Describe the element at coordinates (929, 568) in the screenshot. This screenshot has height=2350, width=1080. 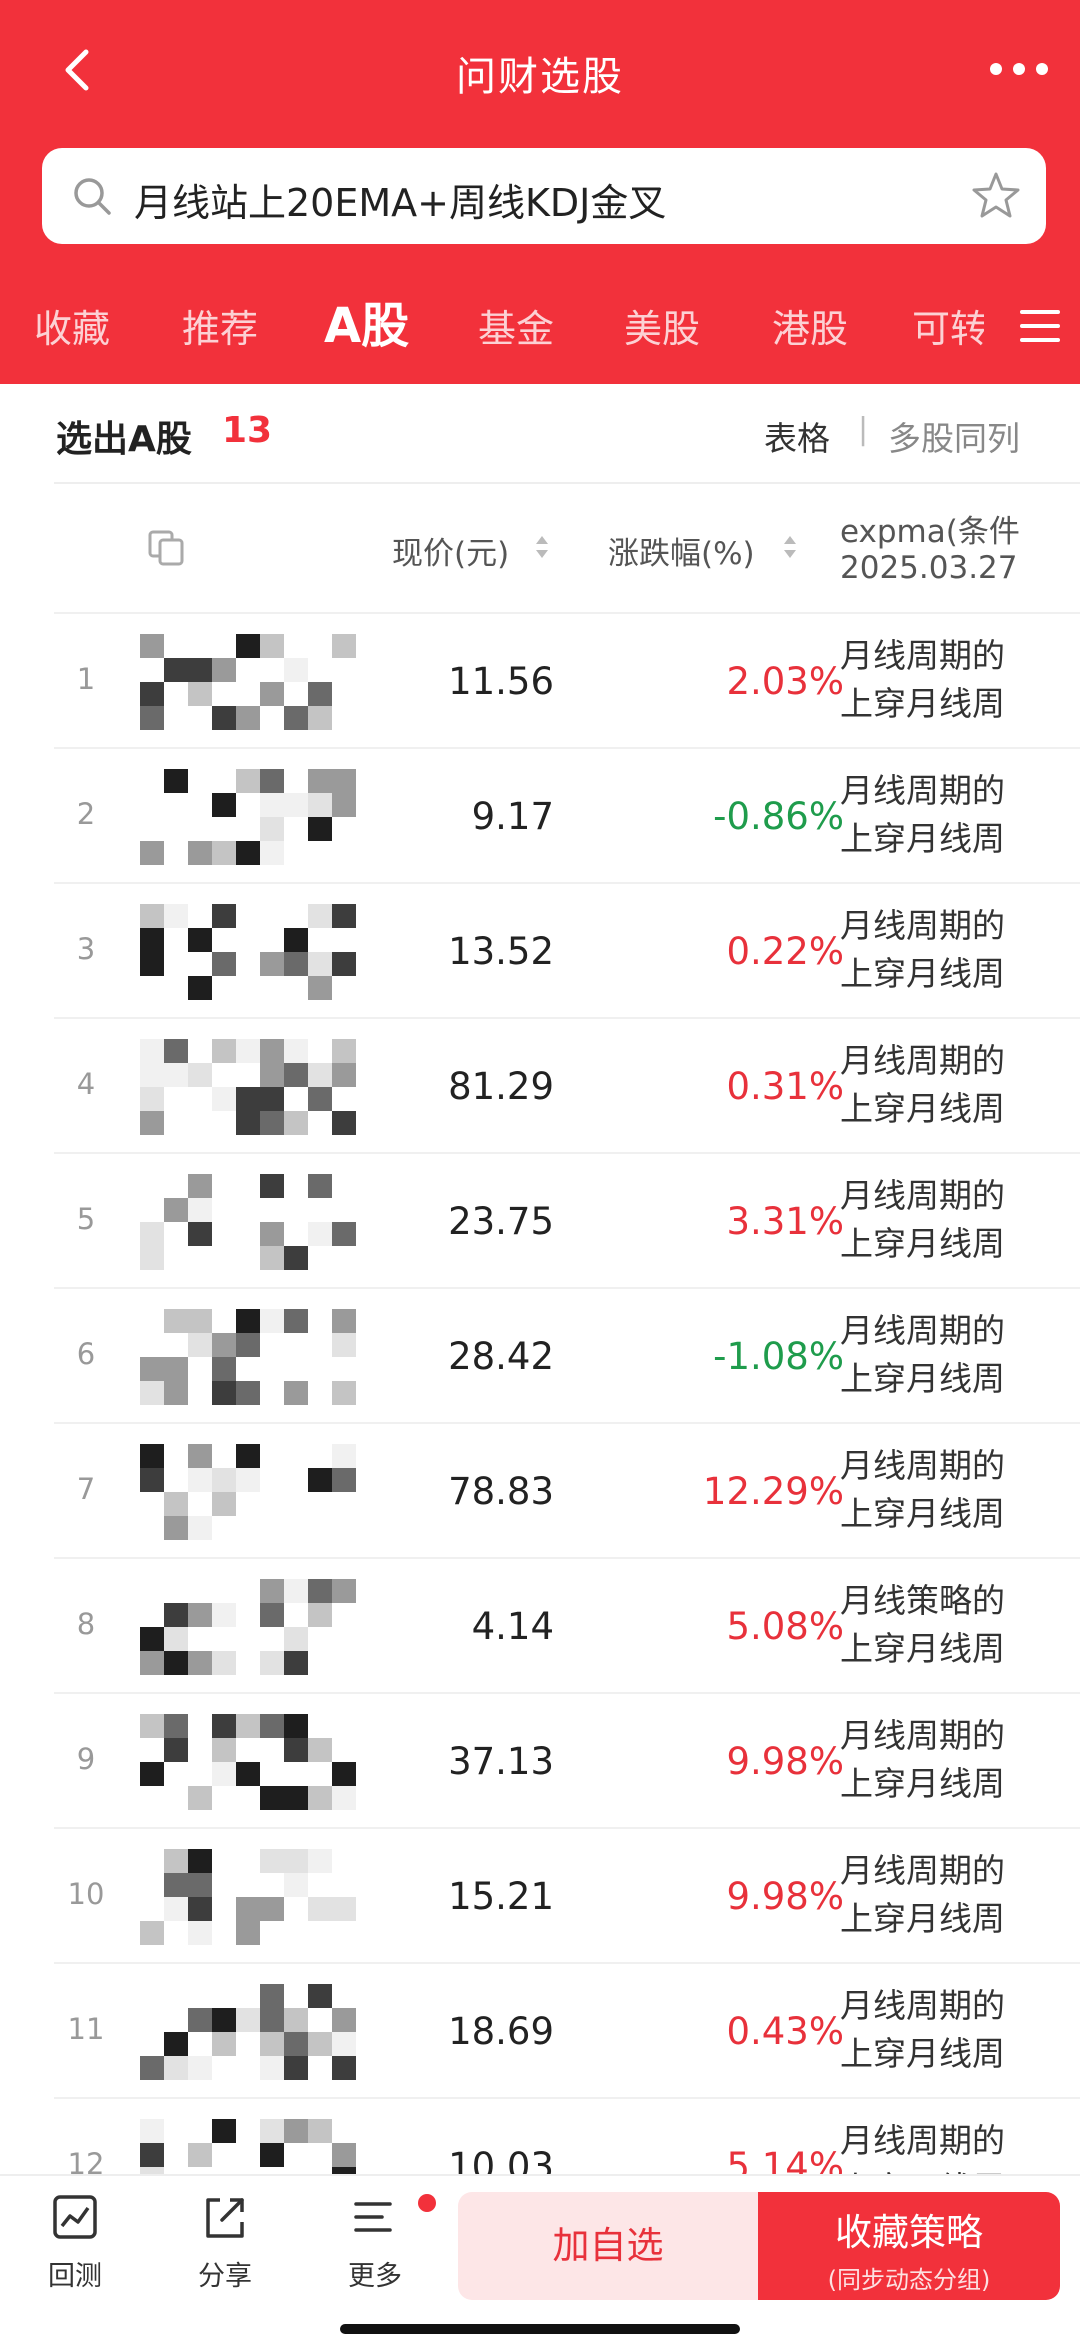
I see `column-expma-date: 2025.03.27` at that location.